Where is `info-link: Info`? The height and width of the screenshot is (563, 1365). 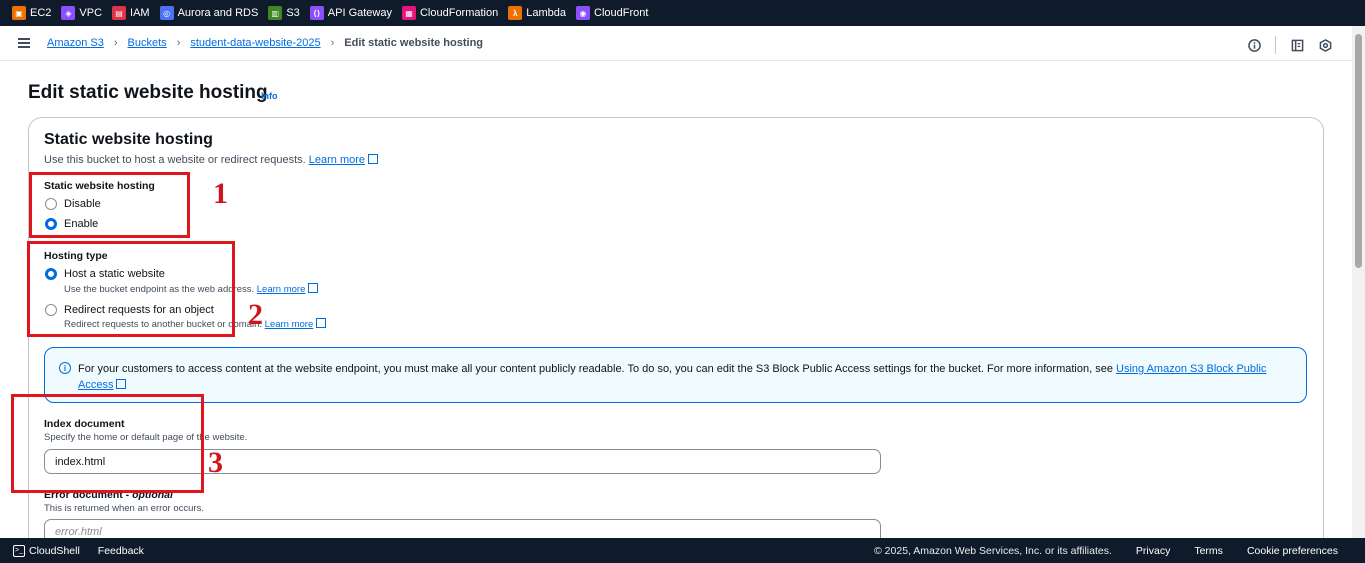 info-link: Info is located at coordinates (269, 96).